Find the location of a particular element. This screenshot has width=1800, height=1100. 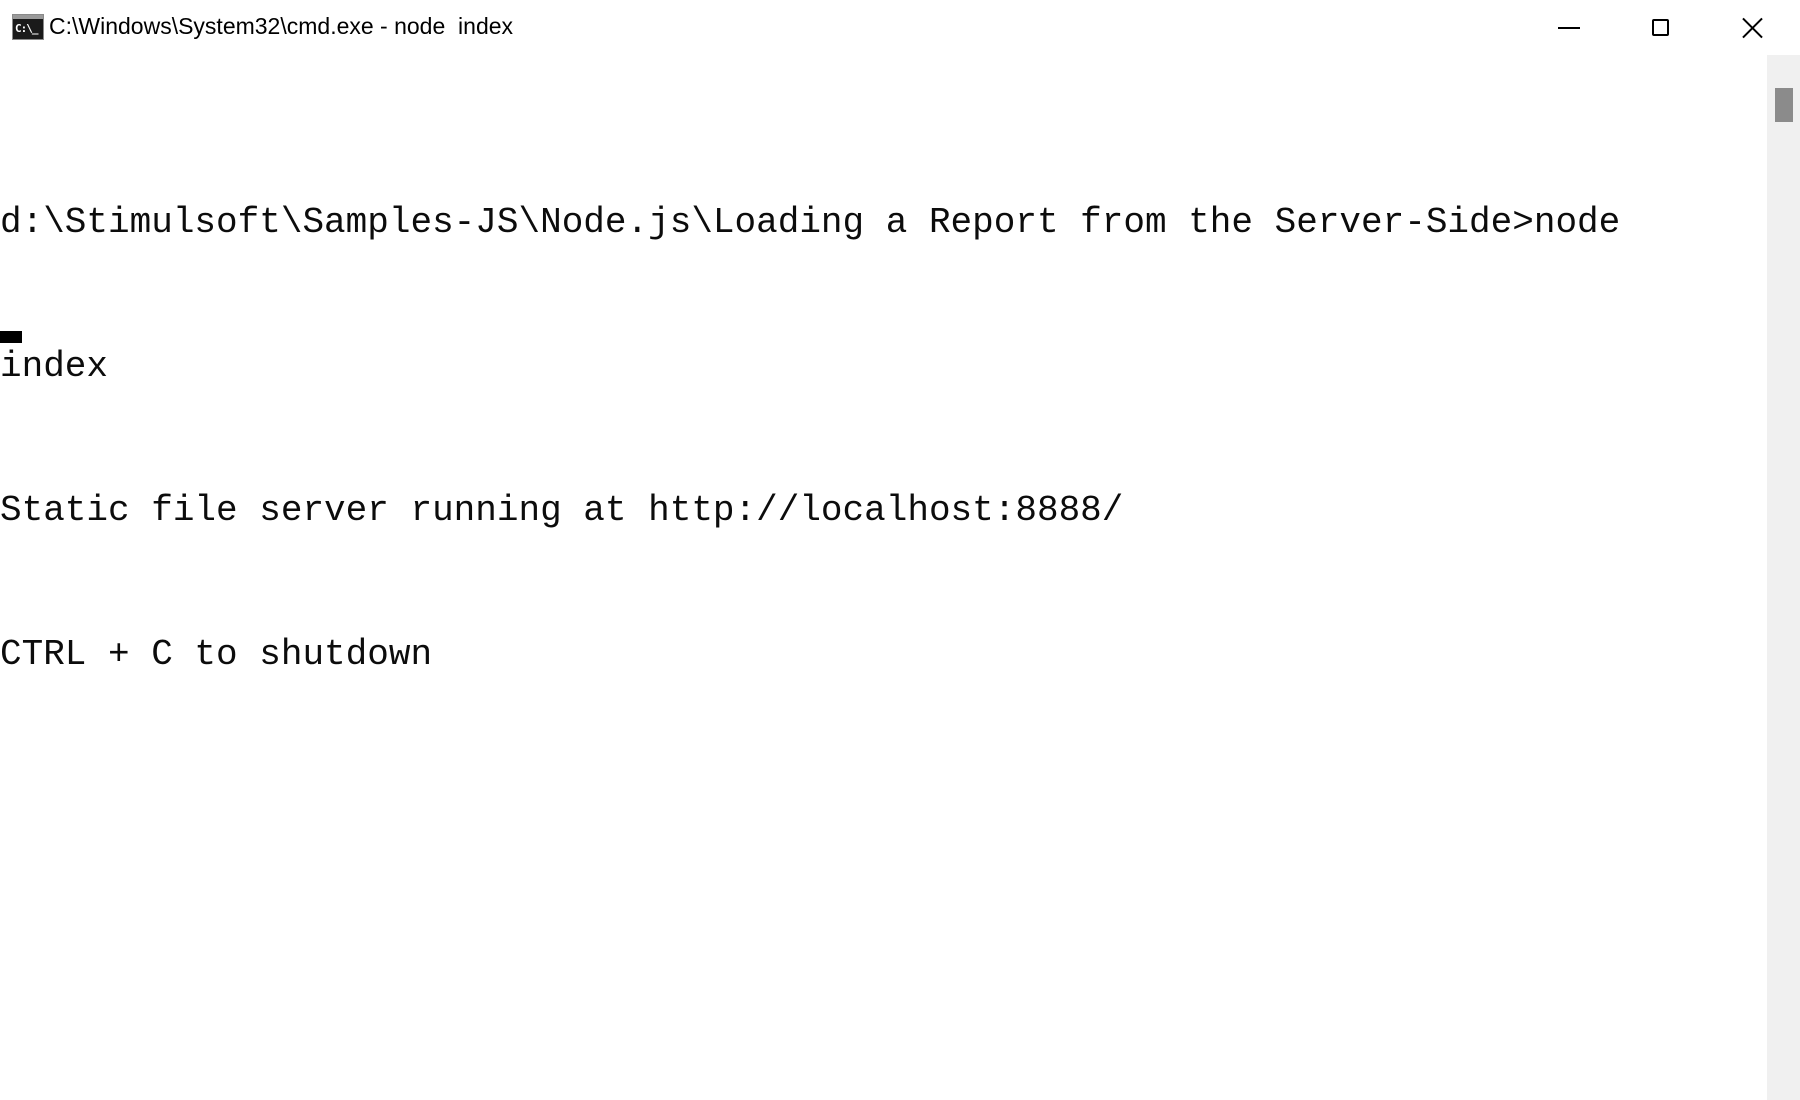

cmd-icon-glyph: C:\_ is located at coordinates (26, 28).